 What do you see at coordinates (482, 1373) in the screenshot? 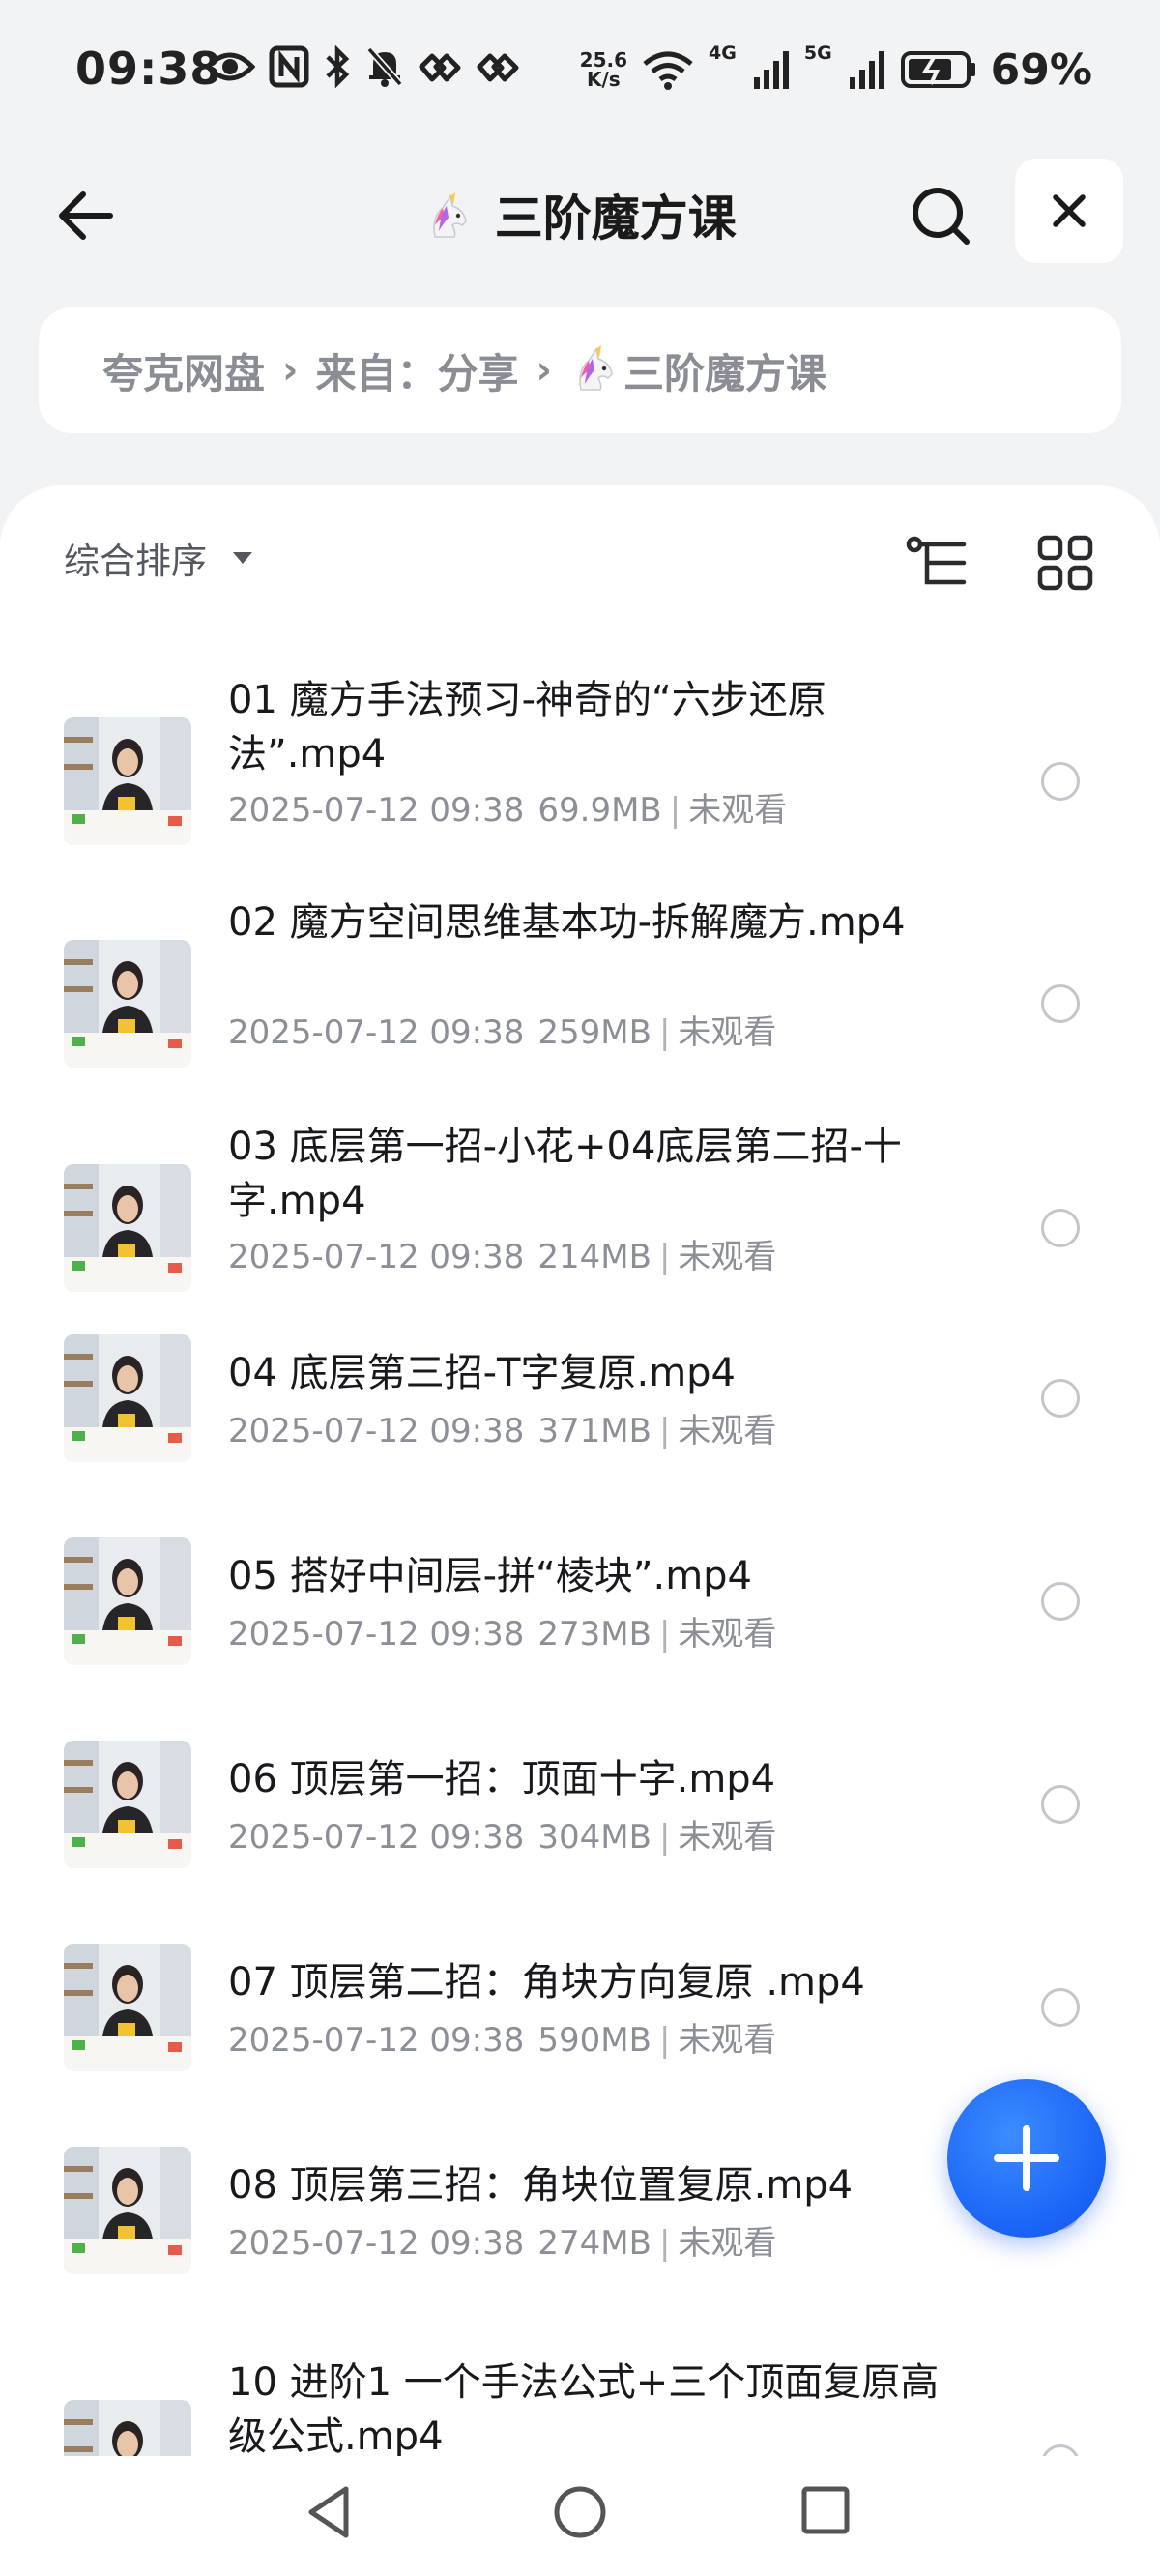
I see `file-name: 04 底层第三招-T字复原.mp4` at bounding box center [482, 1373].